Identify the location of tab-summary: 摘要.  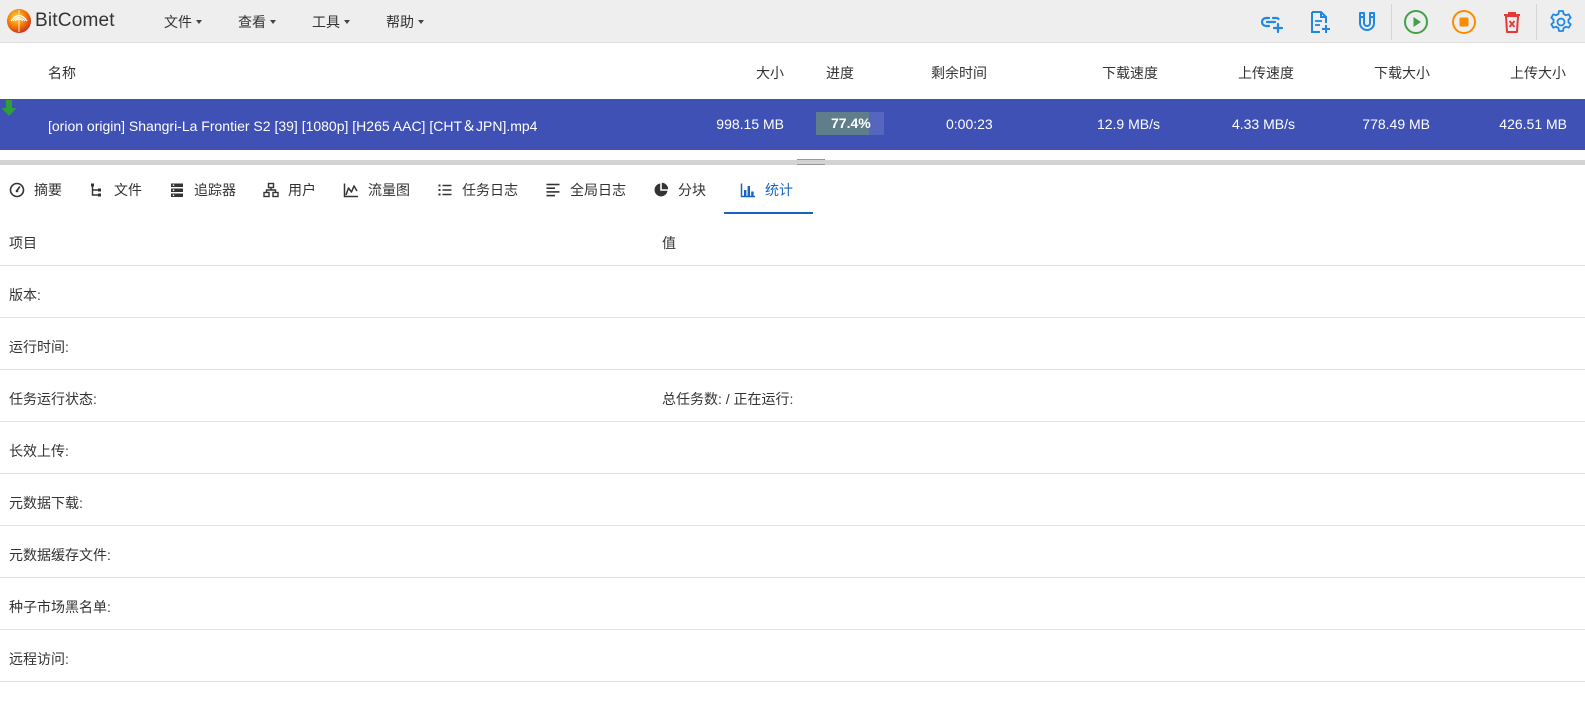
(40, 190).